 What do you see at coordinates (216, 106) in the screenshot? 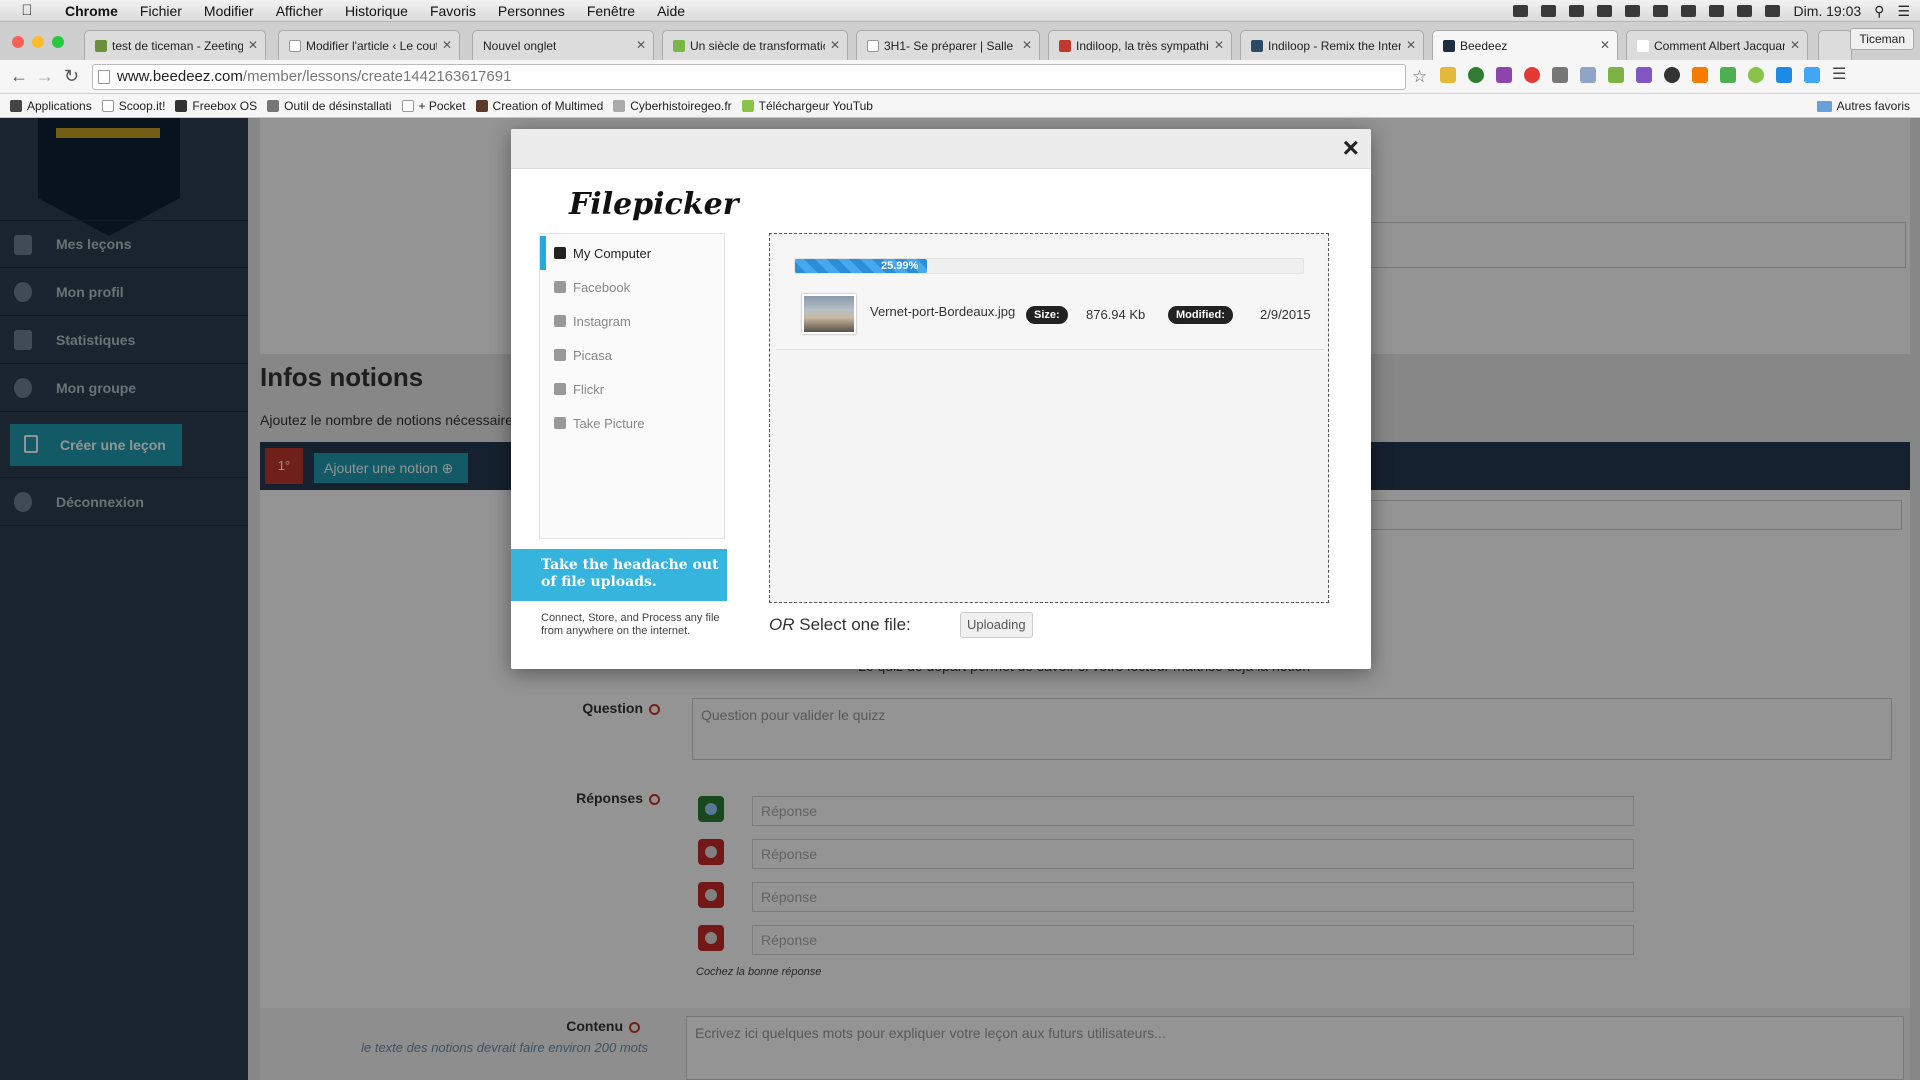
I see `bookmark-freebox: Freebox OS` at bounding box center [216, 106].